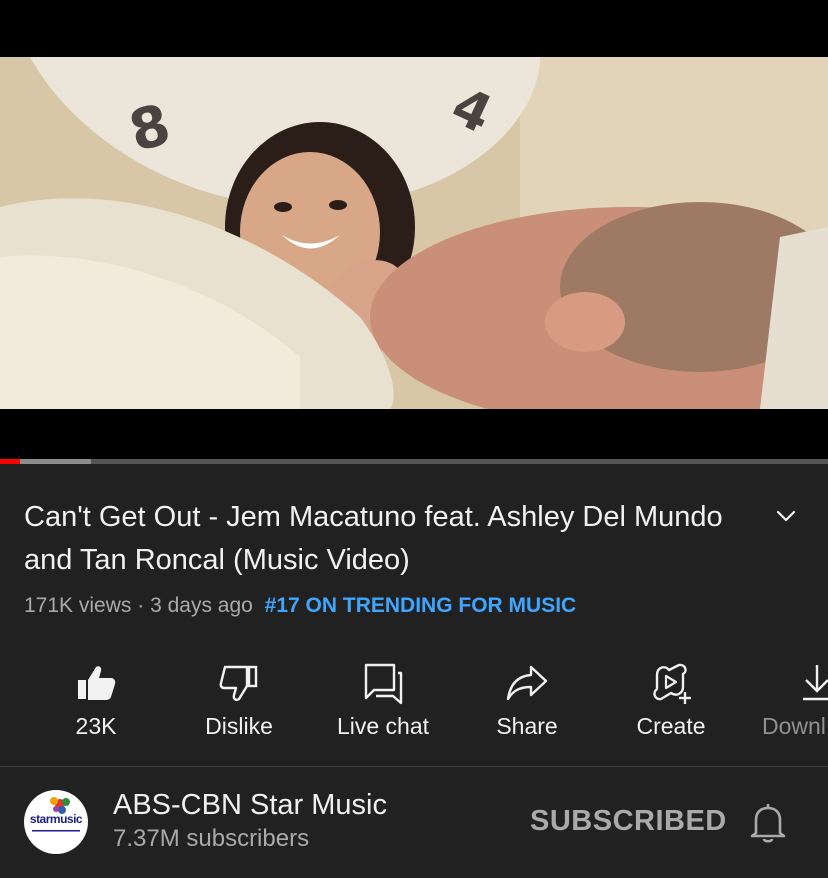 The width and height of the screenshot is (828, 878). Describe the element at coordinates (527, 726) in the screenshot. I see `share-label: Share` at that location.